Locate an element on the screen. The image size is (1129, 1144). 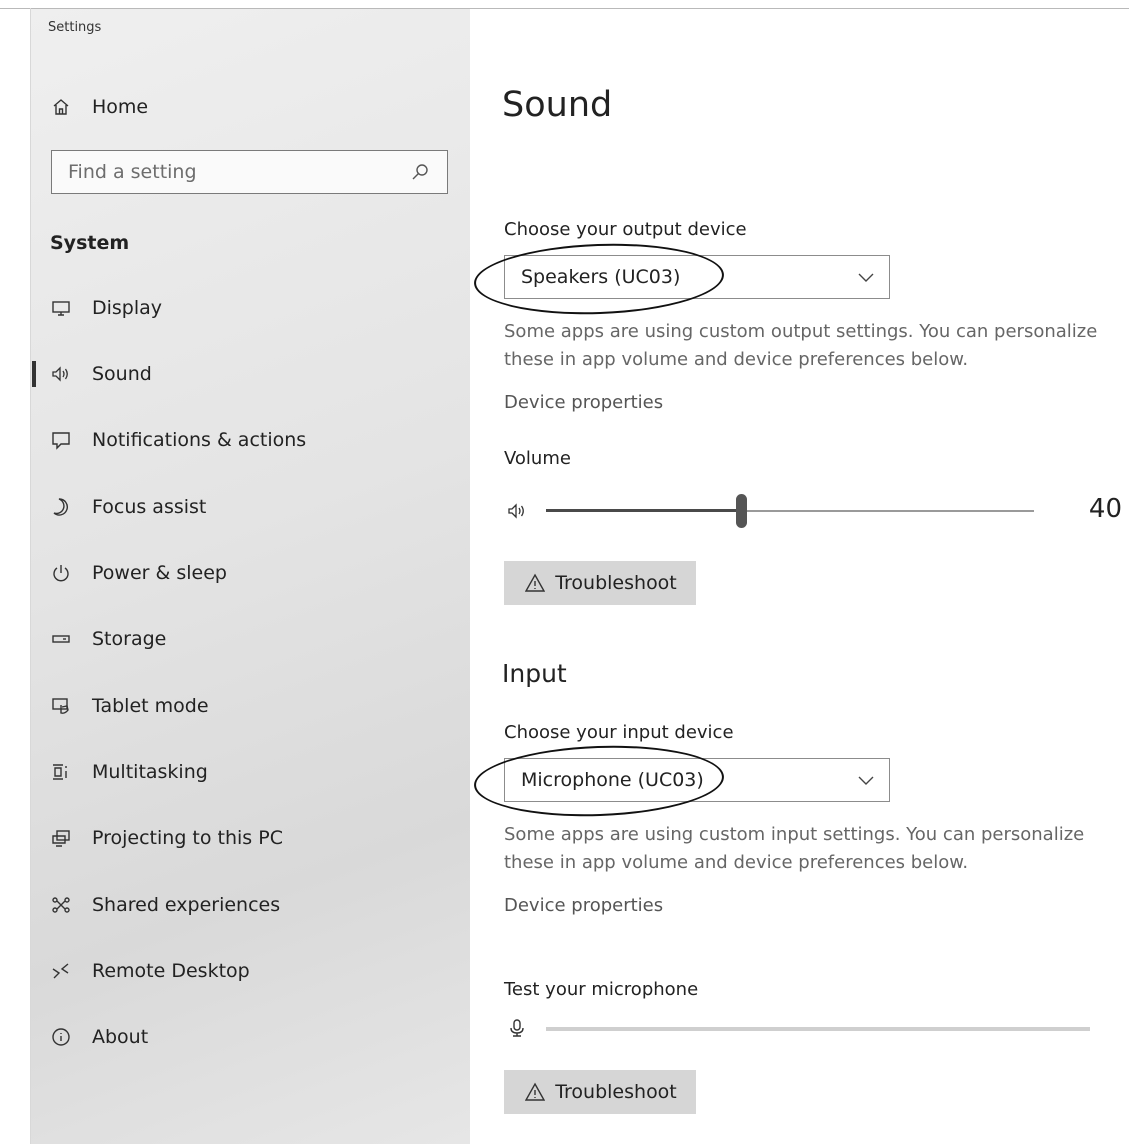
sidebar-item-display: Display is located at coordinates (105, 308).